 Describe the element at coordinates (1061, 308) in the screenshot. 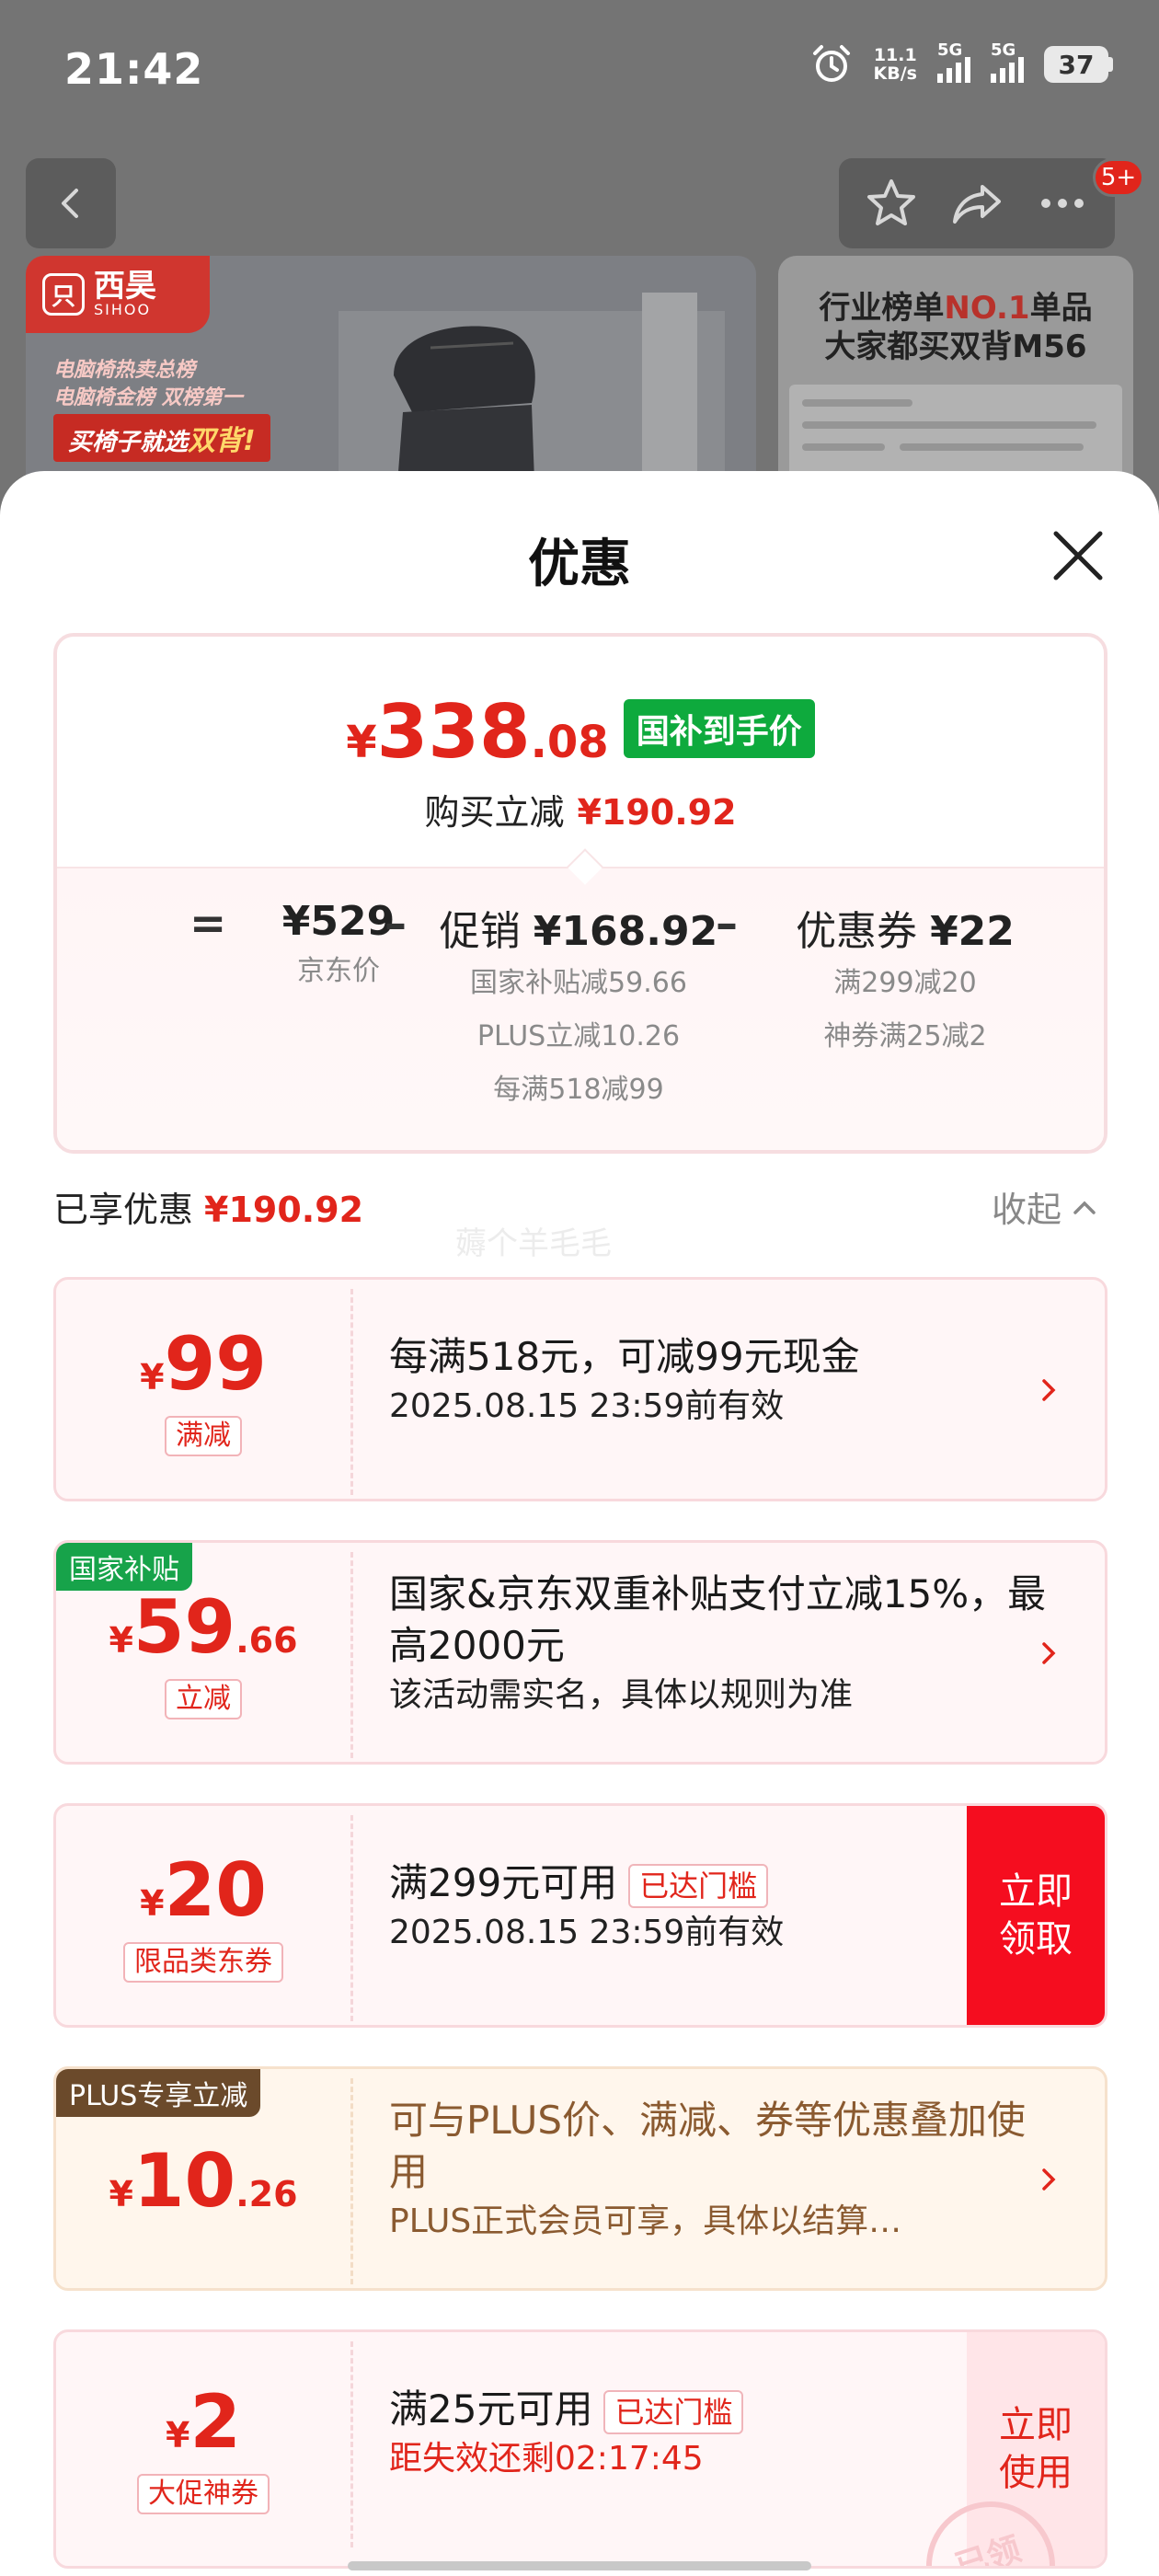

I see `ranking-line-1-post: 单品` at that location.